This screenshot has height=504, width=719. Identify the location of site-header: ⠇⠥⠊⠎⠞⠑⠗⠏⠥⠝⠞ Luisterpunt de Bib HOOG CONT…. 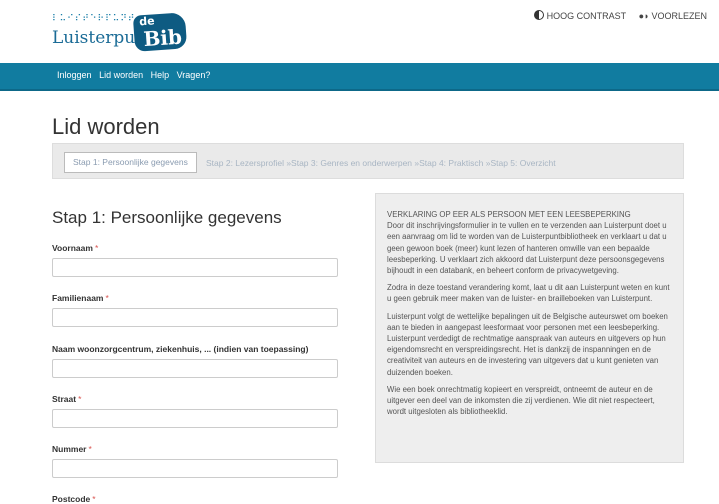
(359, 31).